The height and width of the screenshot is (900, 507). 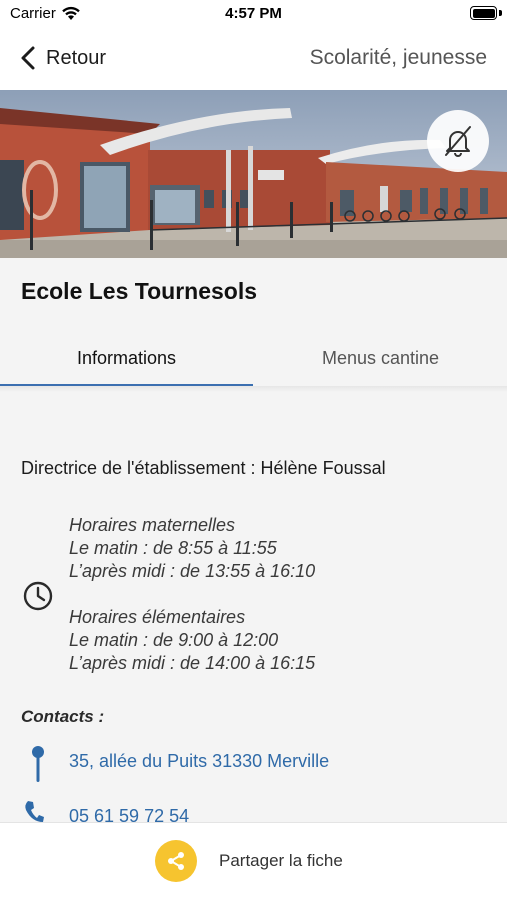 What do you see at coordinates (253, 389) in the screenshot?
I see `tabs-divider` at bounding box center [253, 389].